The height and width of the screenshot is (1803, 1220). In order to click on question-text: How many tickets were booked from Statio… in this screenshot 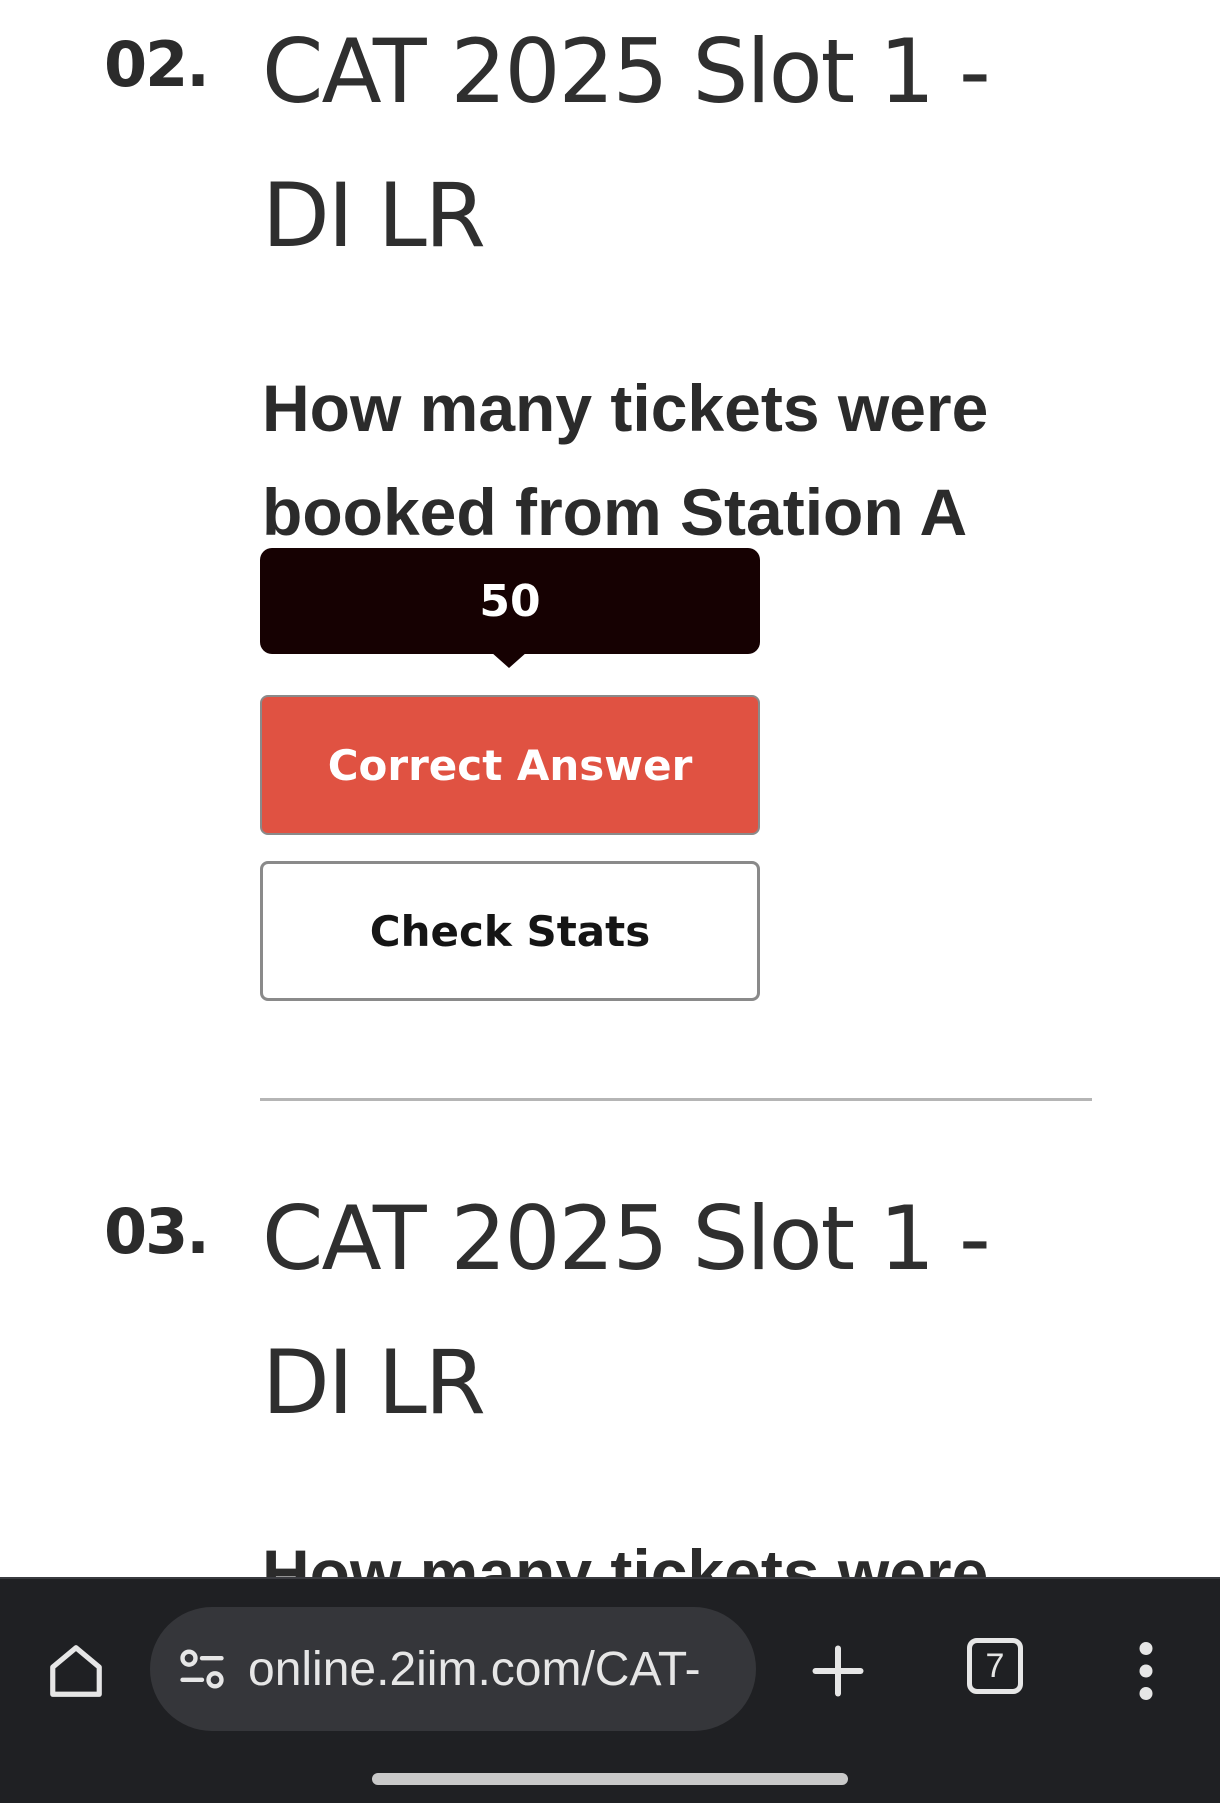, I will do `click(692, 460)`.